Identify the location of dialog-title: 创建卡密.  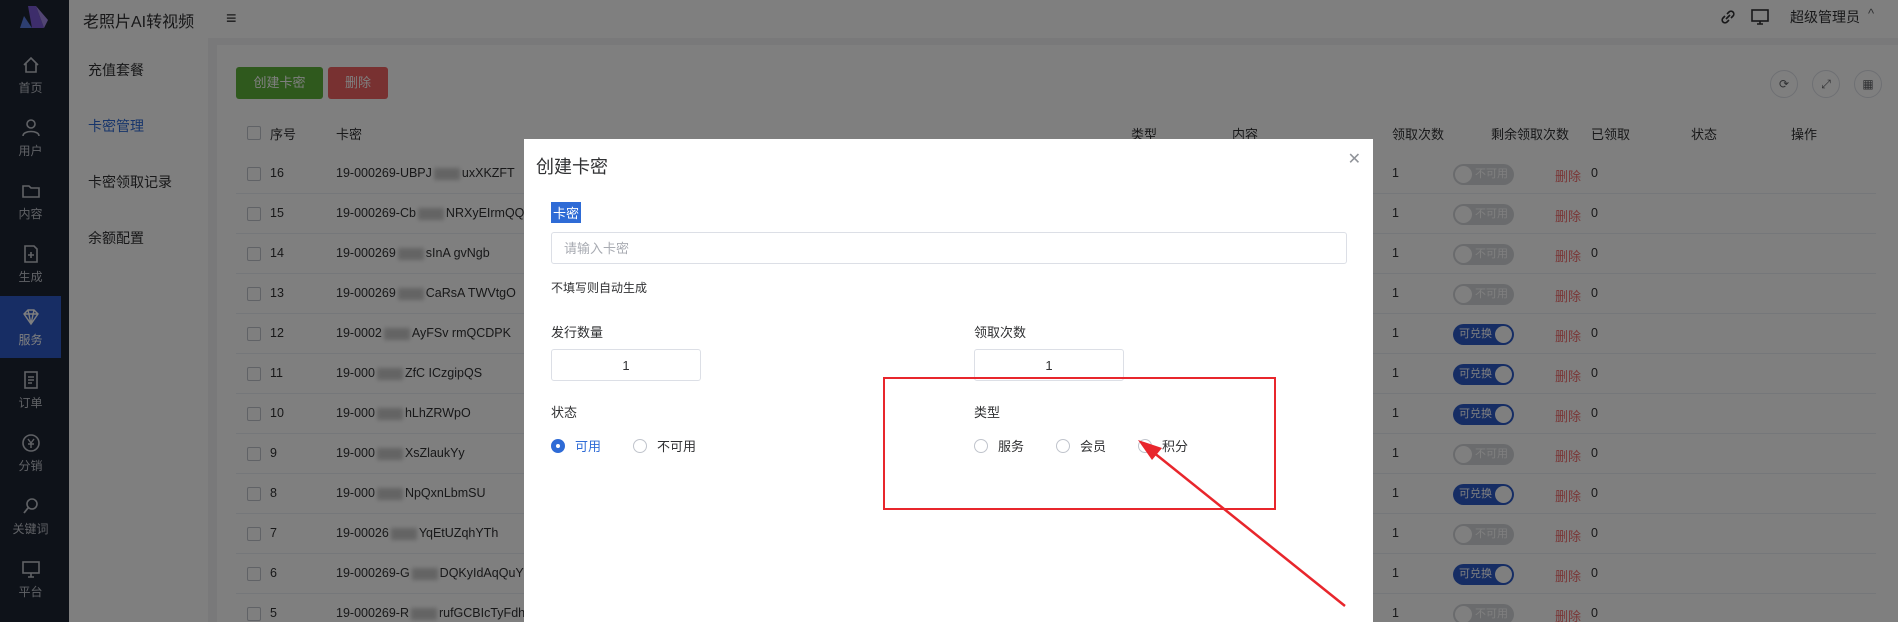
(572, 167).